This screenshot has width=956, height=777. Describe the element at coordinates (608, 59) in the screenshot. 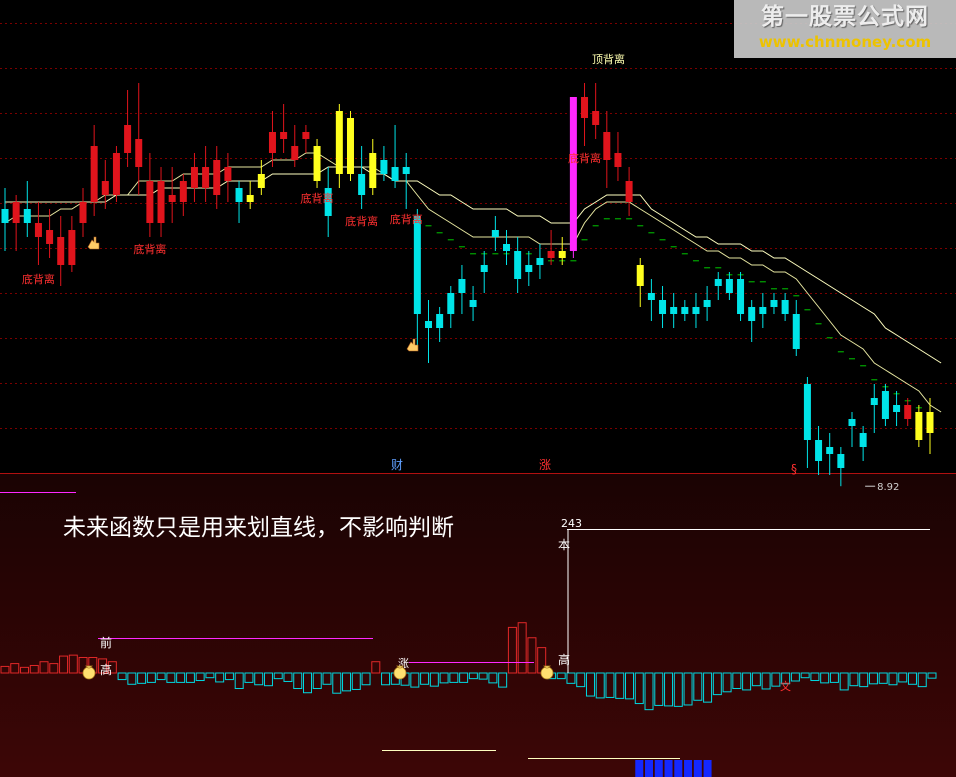

I see `top-divergence-label: 顶背离` at that location.